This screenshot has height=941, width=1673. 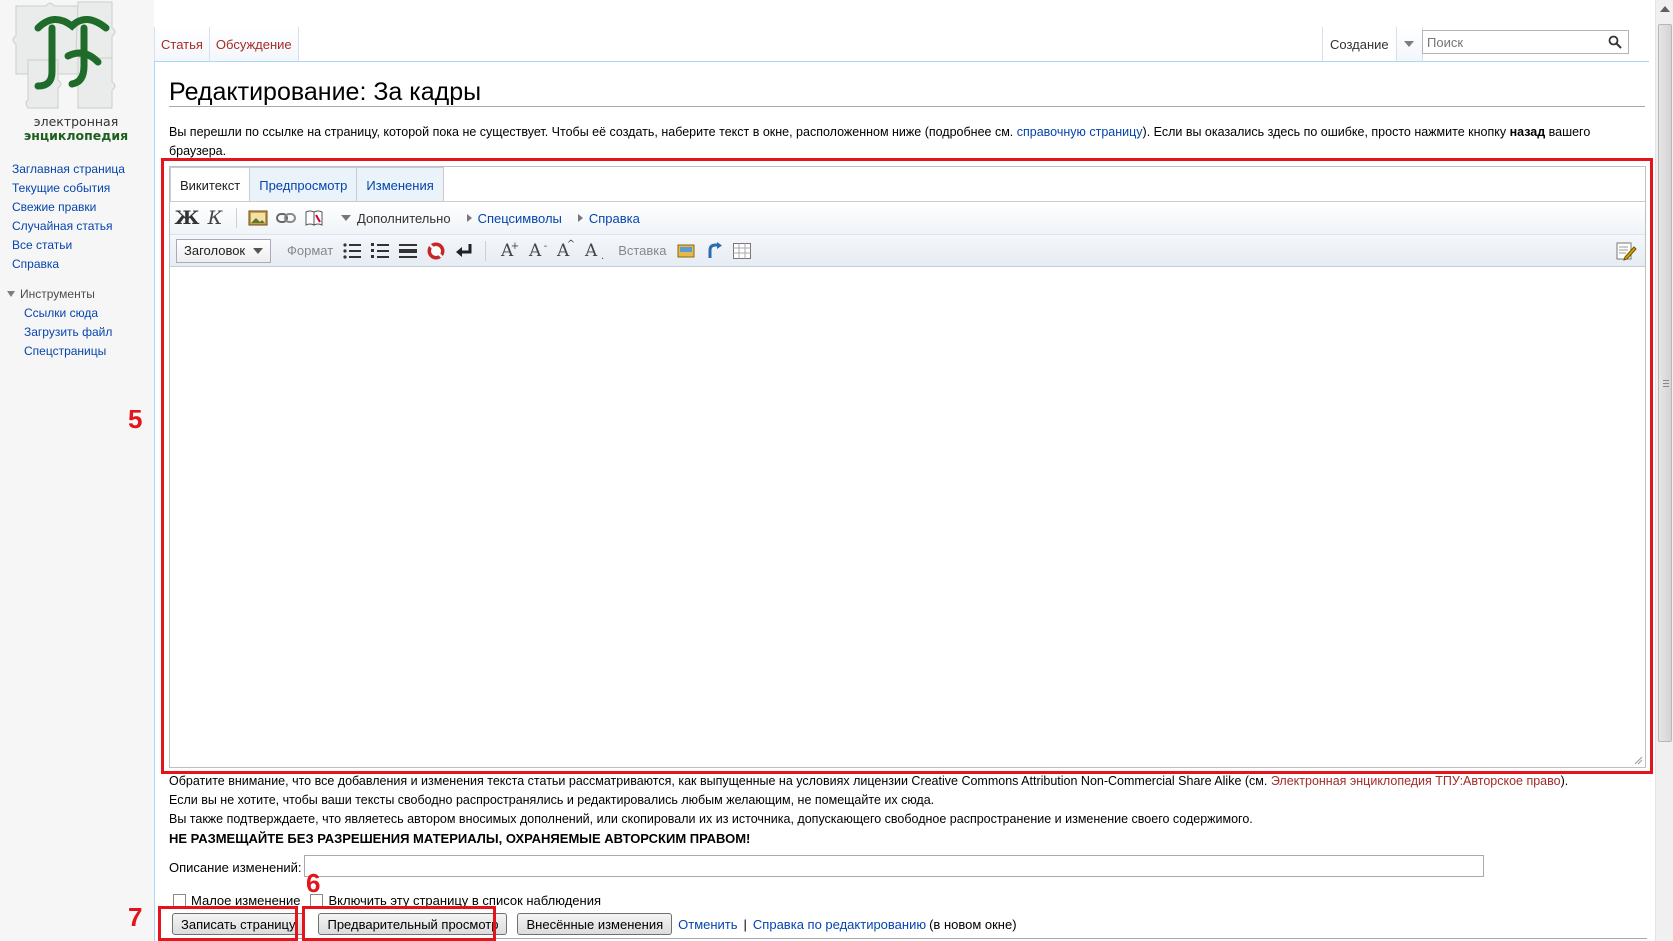 What do you see at coordinates (254, 44) in the screenshot?
I see `tab-discussion: Обсуждение` at bounding box center [254, 44].